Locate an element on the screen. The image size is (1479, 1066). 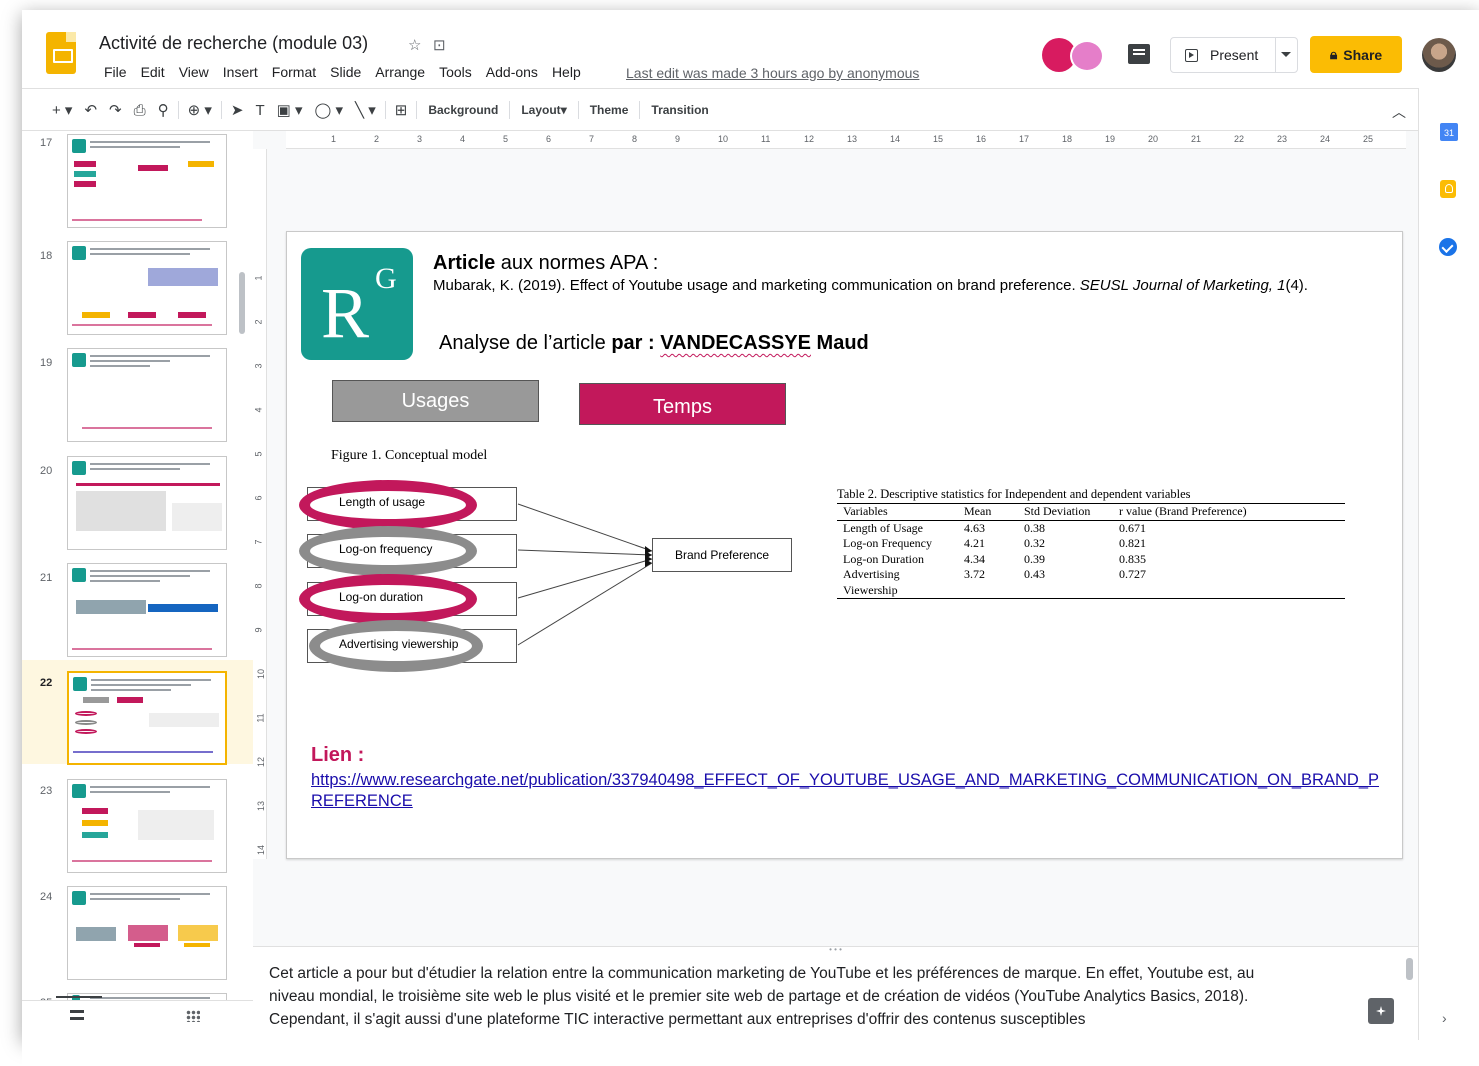
shape-icon: ◯ ▾ is located at coordinates (329, 110).